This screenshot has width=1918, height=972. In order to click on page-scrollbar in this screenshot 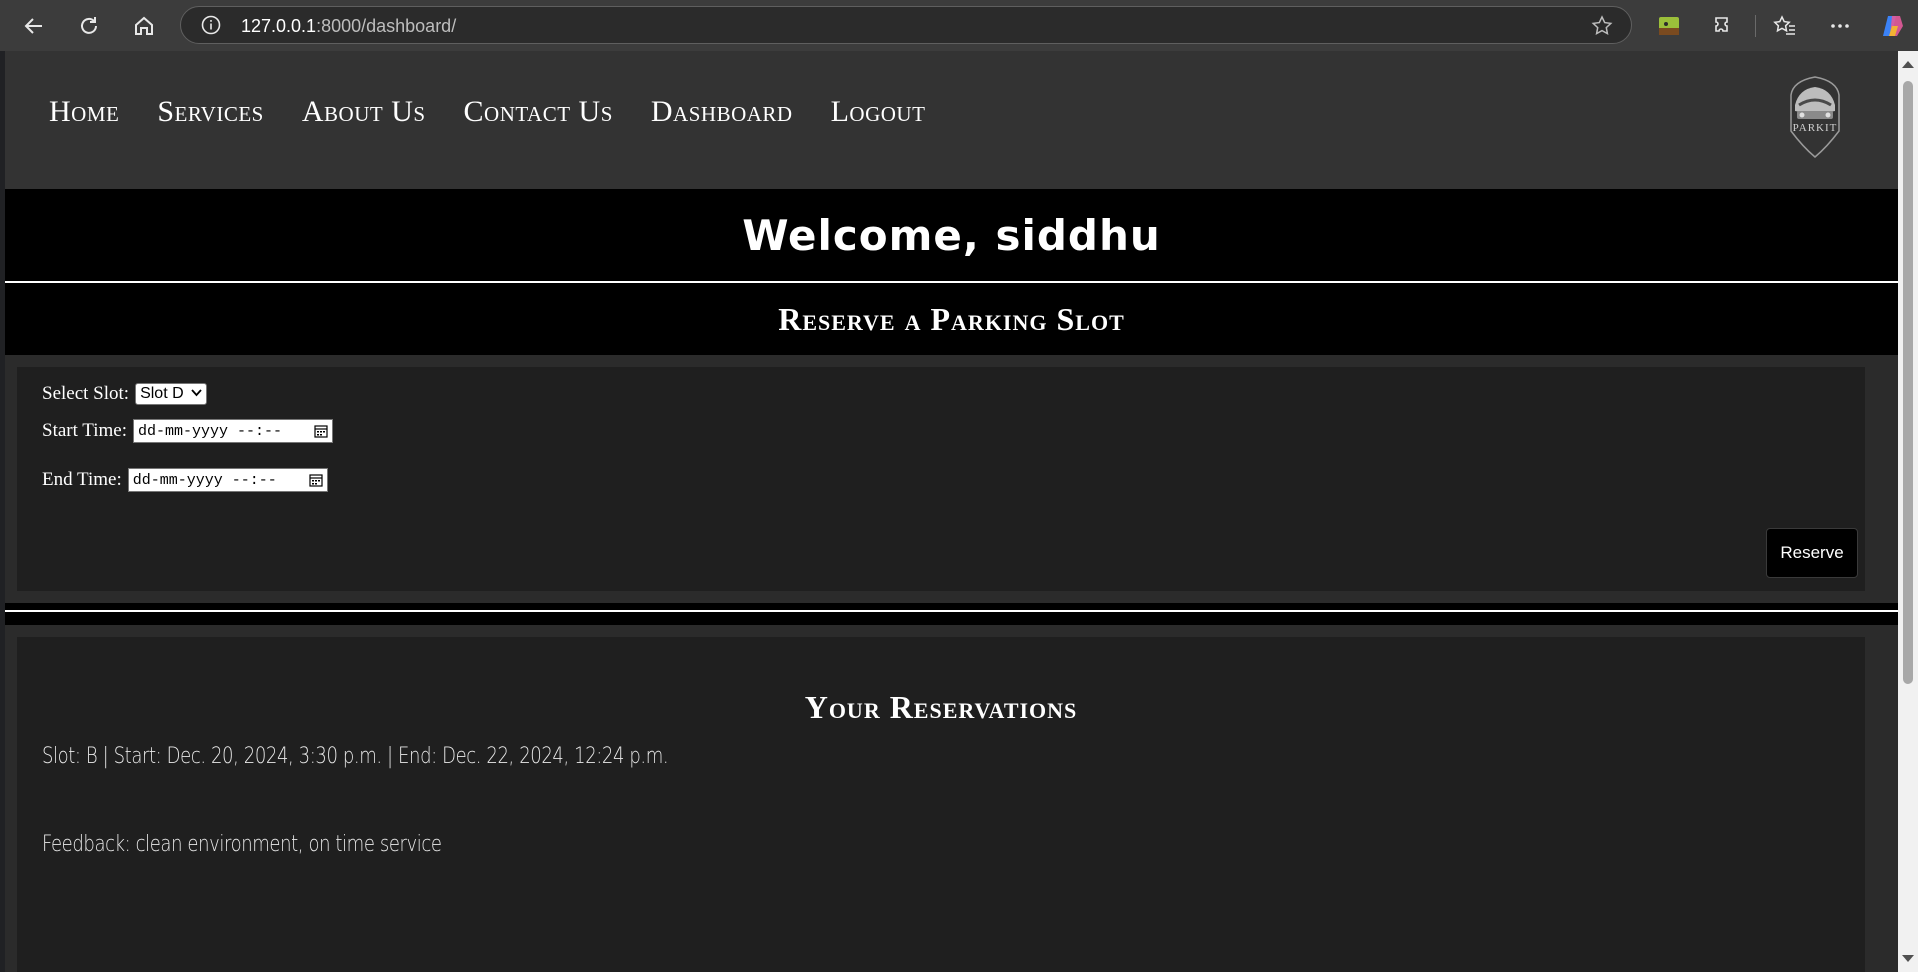, I will do `click(1908, 511)`.